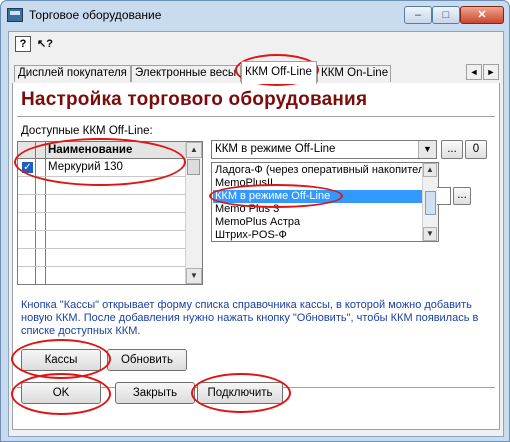  What do you see at coordinates (474, 72) in the screenshot?
I see `tab-prev-arrow: ◄` at bounding box center [474, 72].